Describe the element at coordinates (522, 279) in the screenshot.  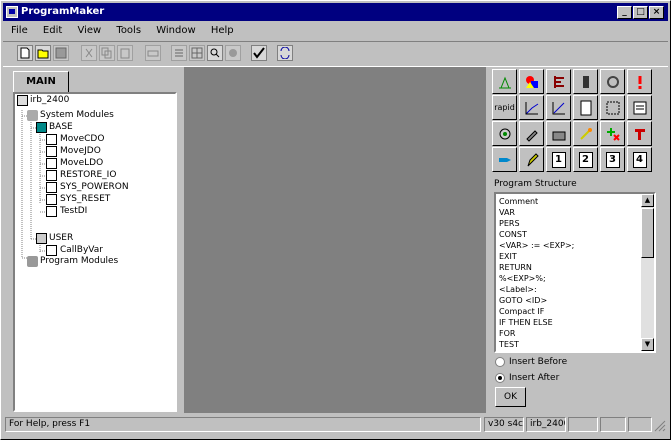
I see `list-item: %<EXP>%;` at that location.